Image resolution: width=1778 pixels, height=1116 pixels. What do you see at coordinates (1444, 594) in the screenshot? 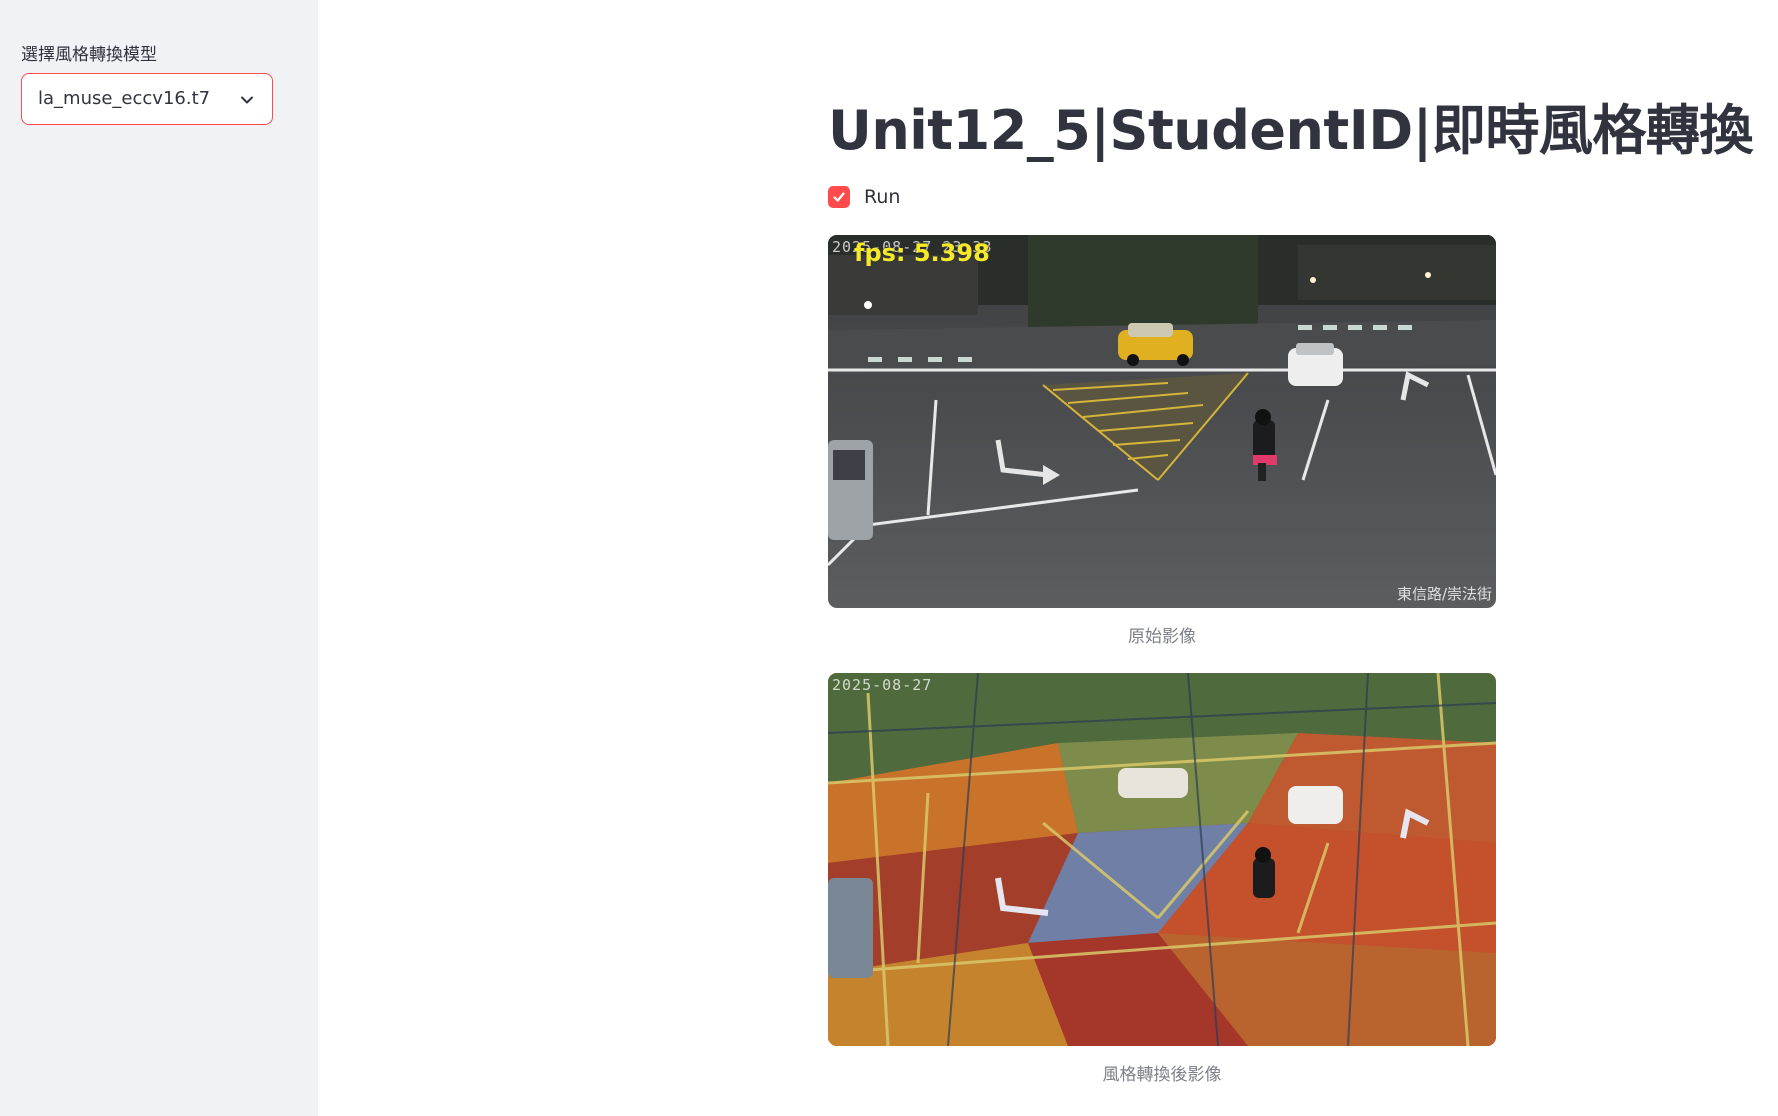
I see `location-overlay: 東信路/崇法街` at bounding box center [1444, 594].